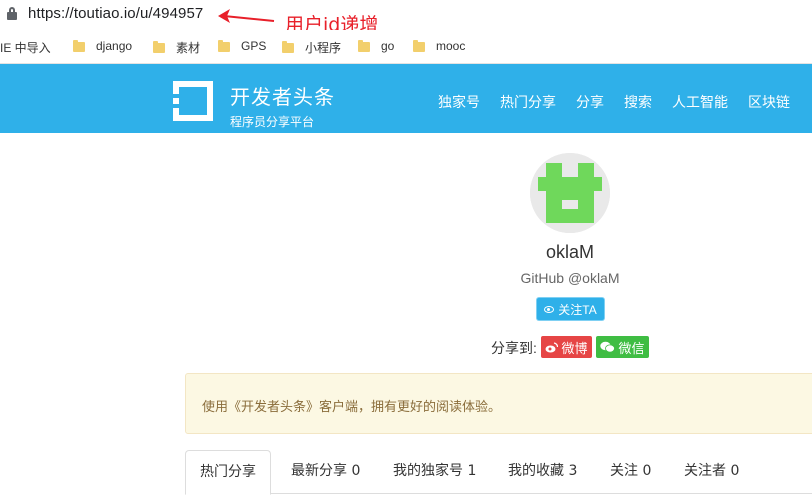 This screenshot has width=812, height=495. I want to click on share-wechat-button: 微信, so click(622, 347).